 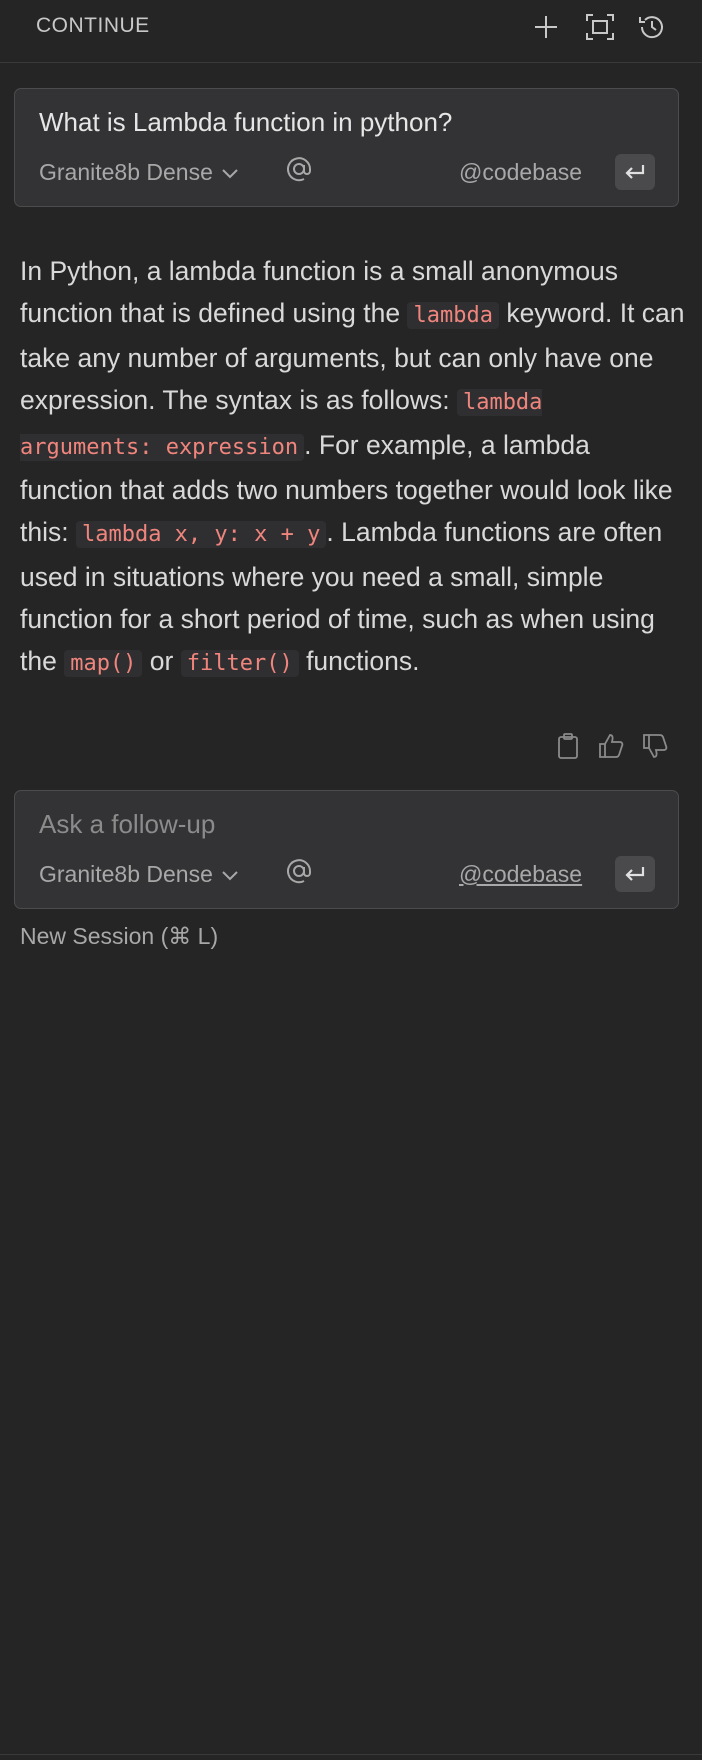 What do you see at coordinates (289, 824) in the screenshot?
I see `followup-input` at bounding box center [289, 824].